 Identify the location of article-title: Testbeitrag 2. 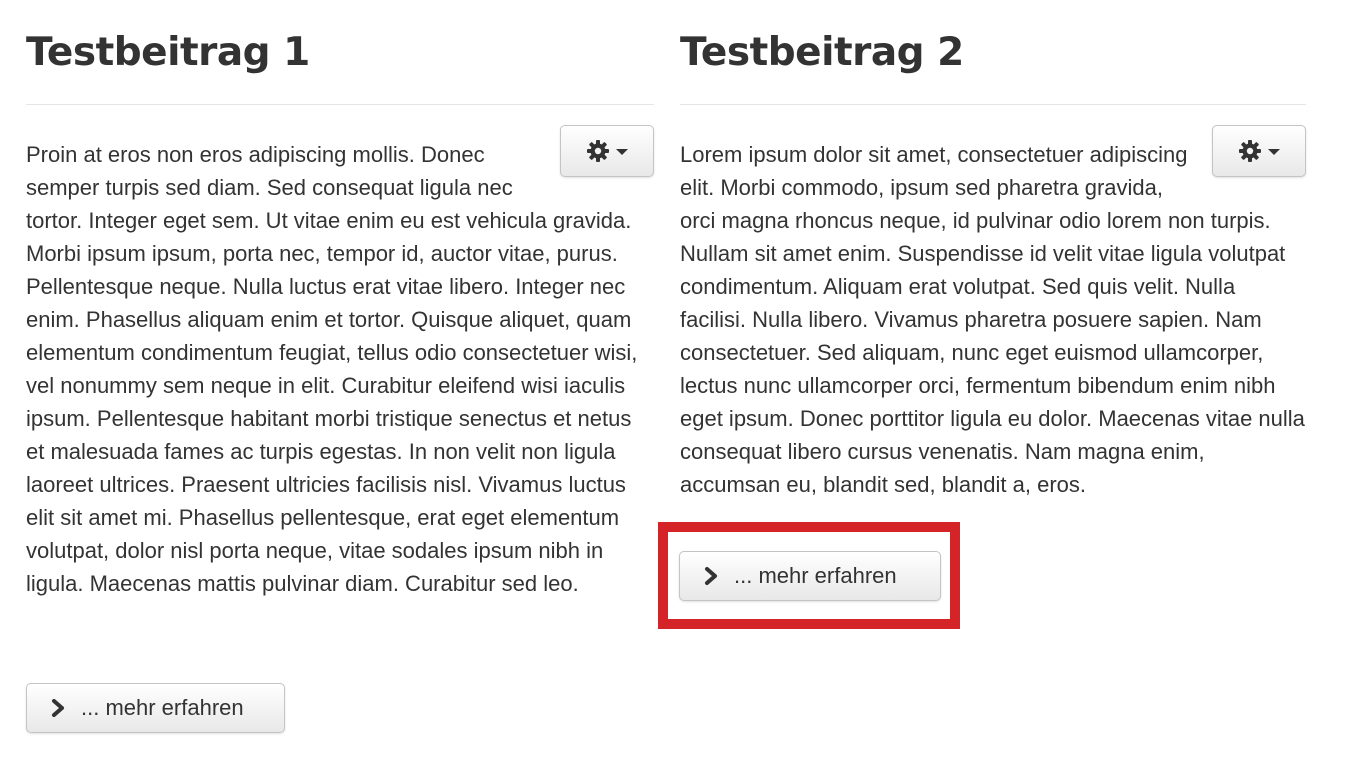
(822, 52).